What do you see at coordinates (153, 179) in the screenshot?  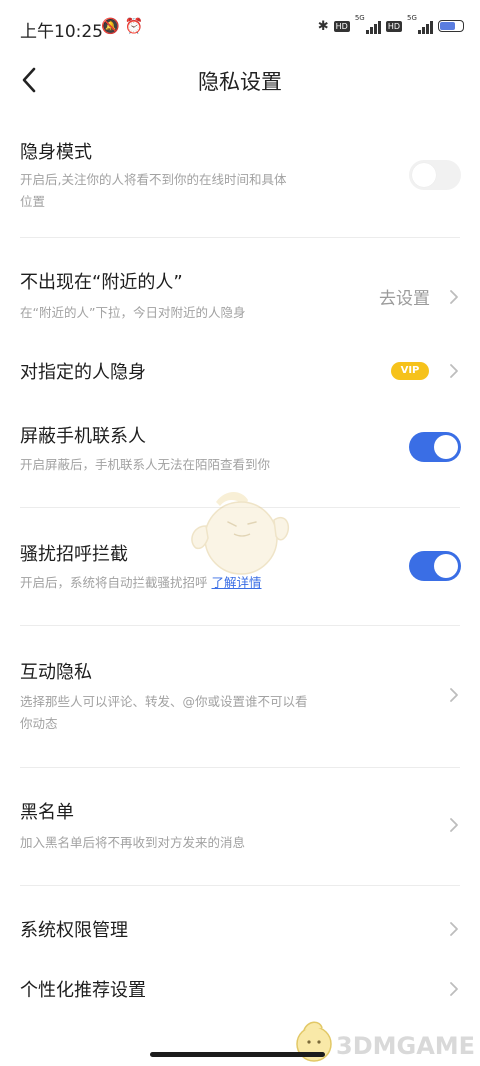 I see `invisible-mode-desc-1: 开启后,关注你的人将看不到你的在线时间和具体` at bounding box center [153, 179].